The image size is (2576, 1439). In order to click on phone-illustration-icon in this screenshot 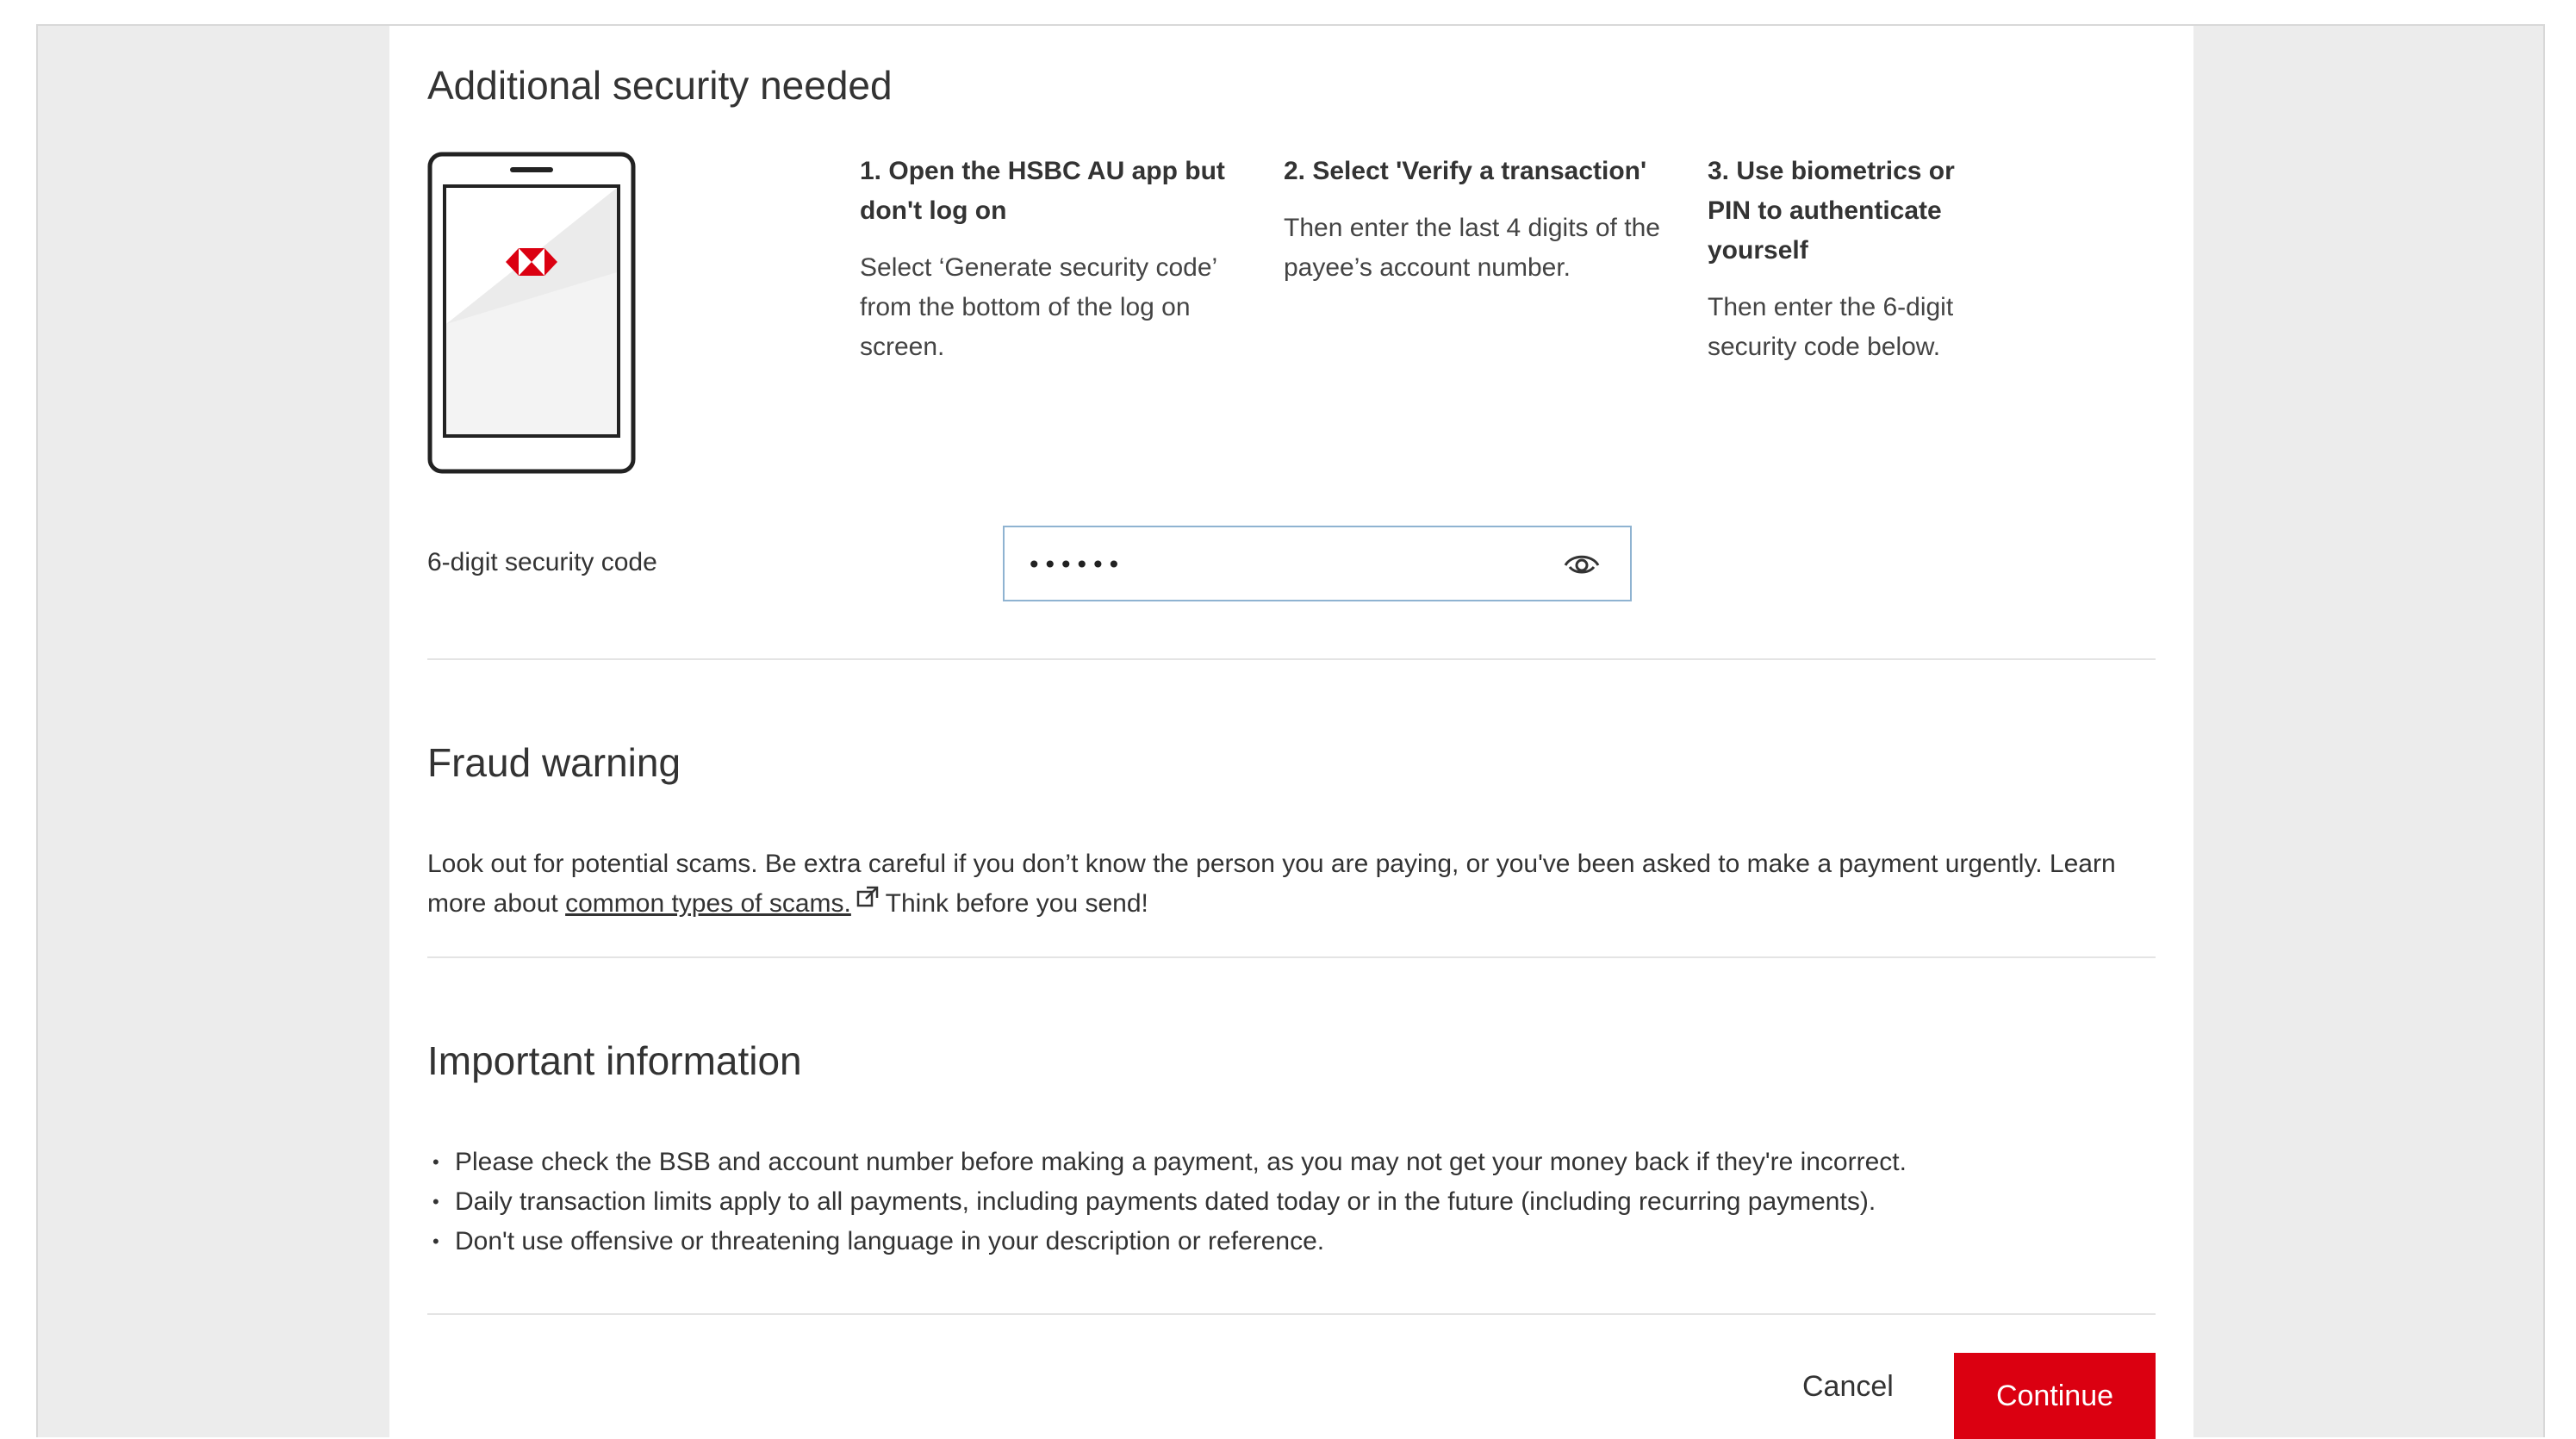, I will do `click(532, 313)`.